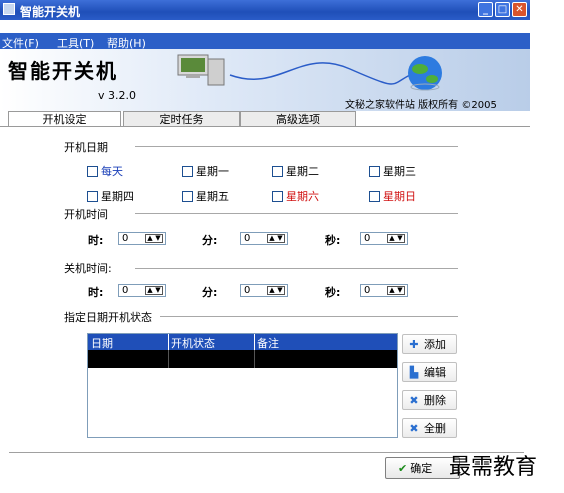 This screenshot has width=564, height=493. Describe the element at coordinates (264, 290) in the screenshot. I see `shutdown-minute-spinner: 0 ▲ ▼` at that location.